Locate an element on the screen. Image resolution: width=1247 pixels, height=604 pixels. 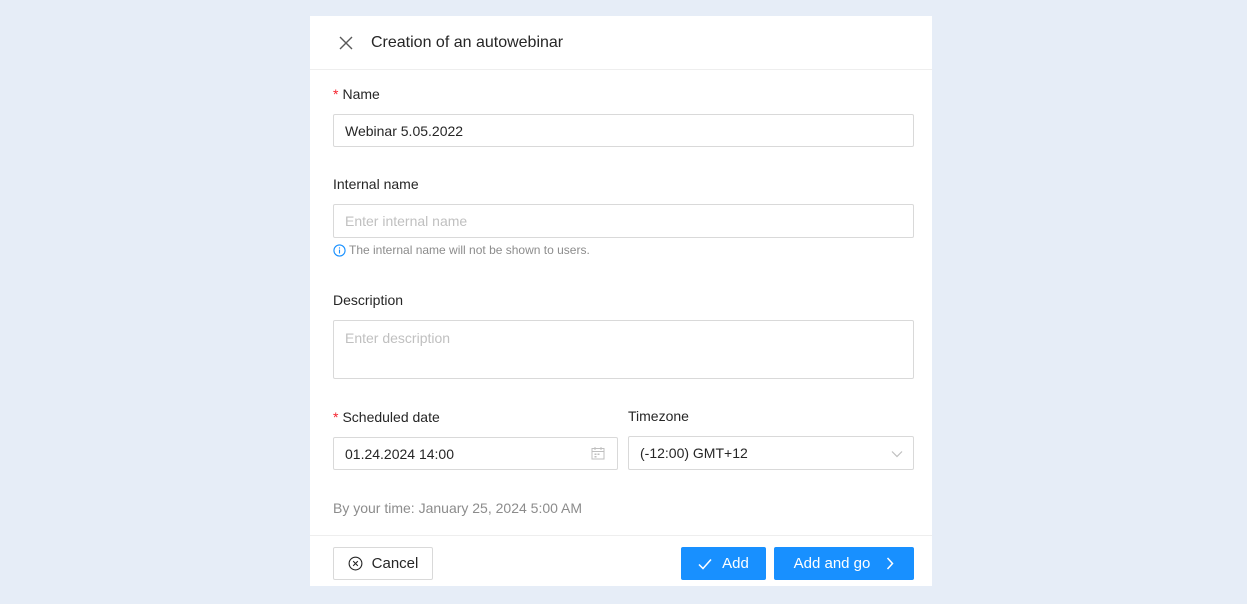
info-icon is located at coordinates (339, 250).